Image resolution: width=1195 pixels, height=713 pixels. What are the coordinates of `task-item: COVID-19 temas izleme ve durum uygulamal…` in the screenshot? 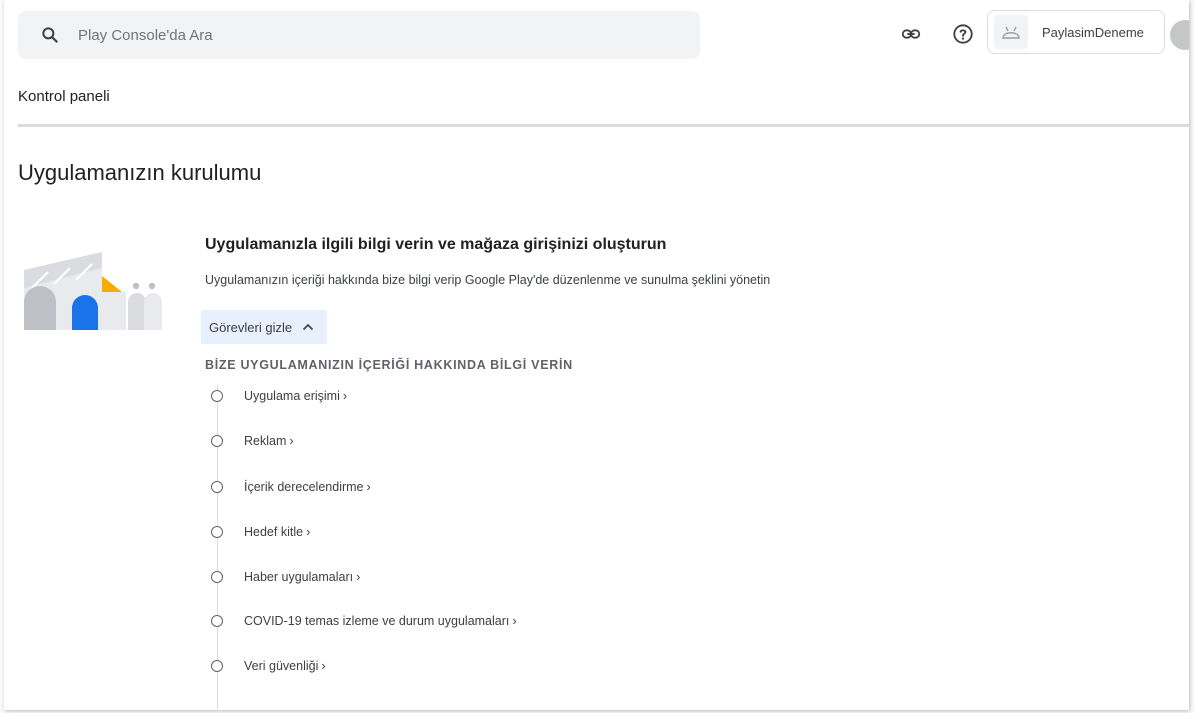 It's located at (364, 621).